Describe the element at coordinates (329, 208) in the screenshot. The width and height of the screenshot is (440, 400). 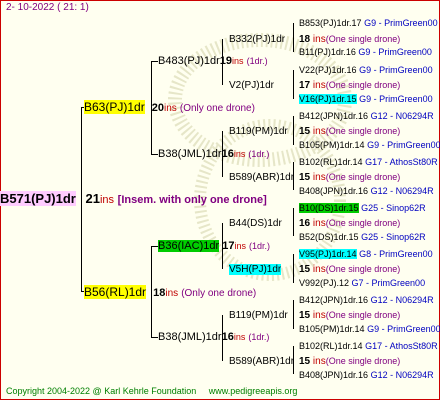
I see `queen-name: B10(DS)1dr.15` at that location.